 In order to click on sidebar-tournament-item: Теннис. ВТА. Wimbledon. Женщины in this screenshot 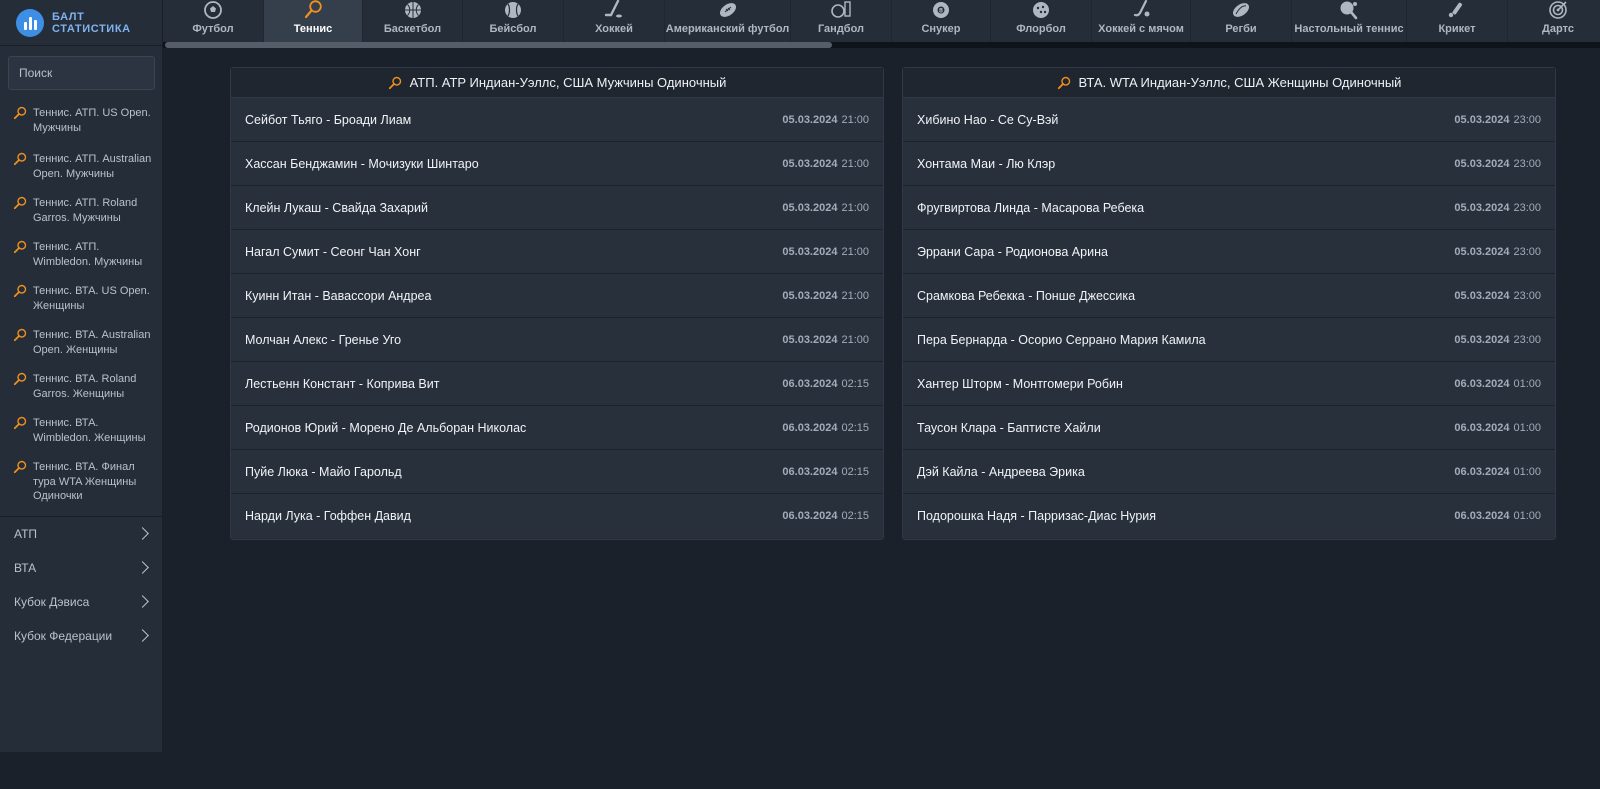, I will do `click(81, 431)`.